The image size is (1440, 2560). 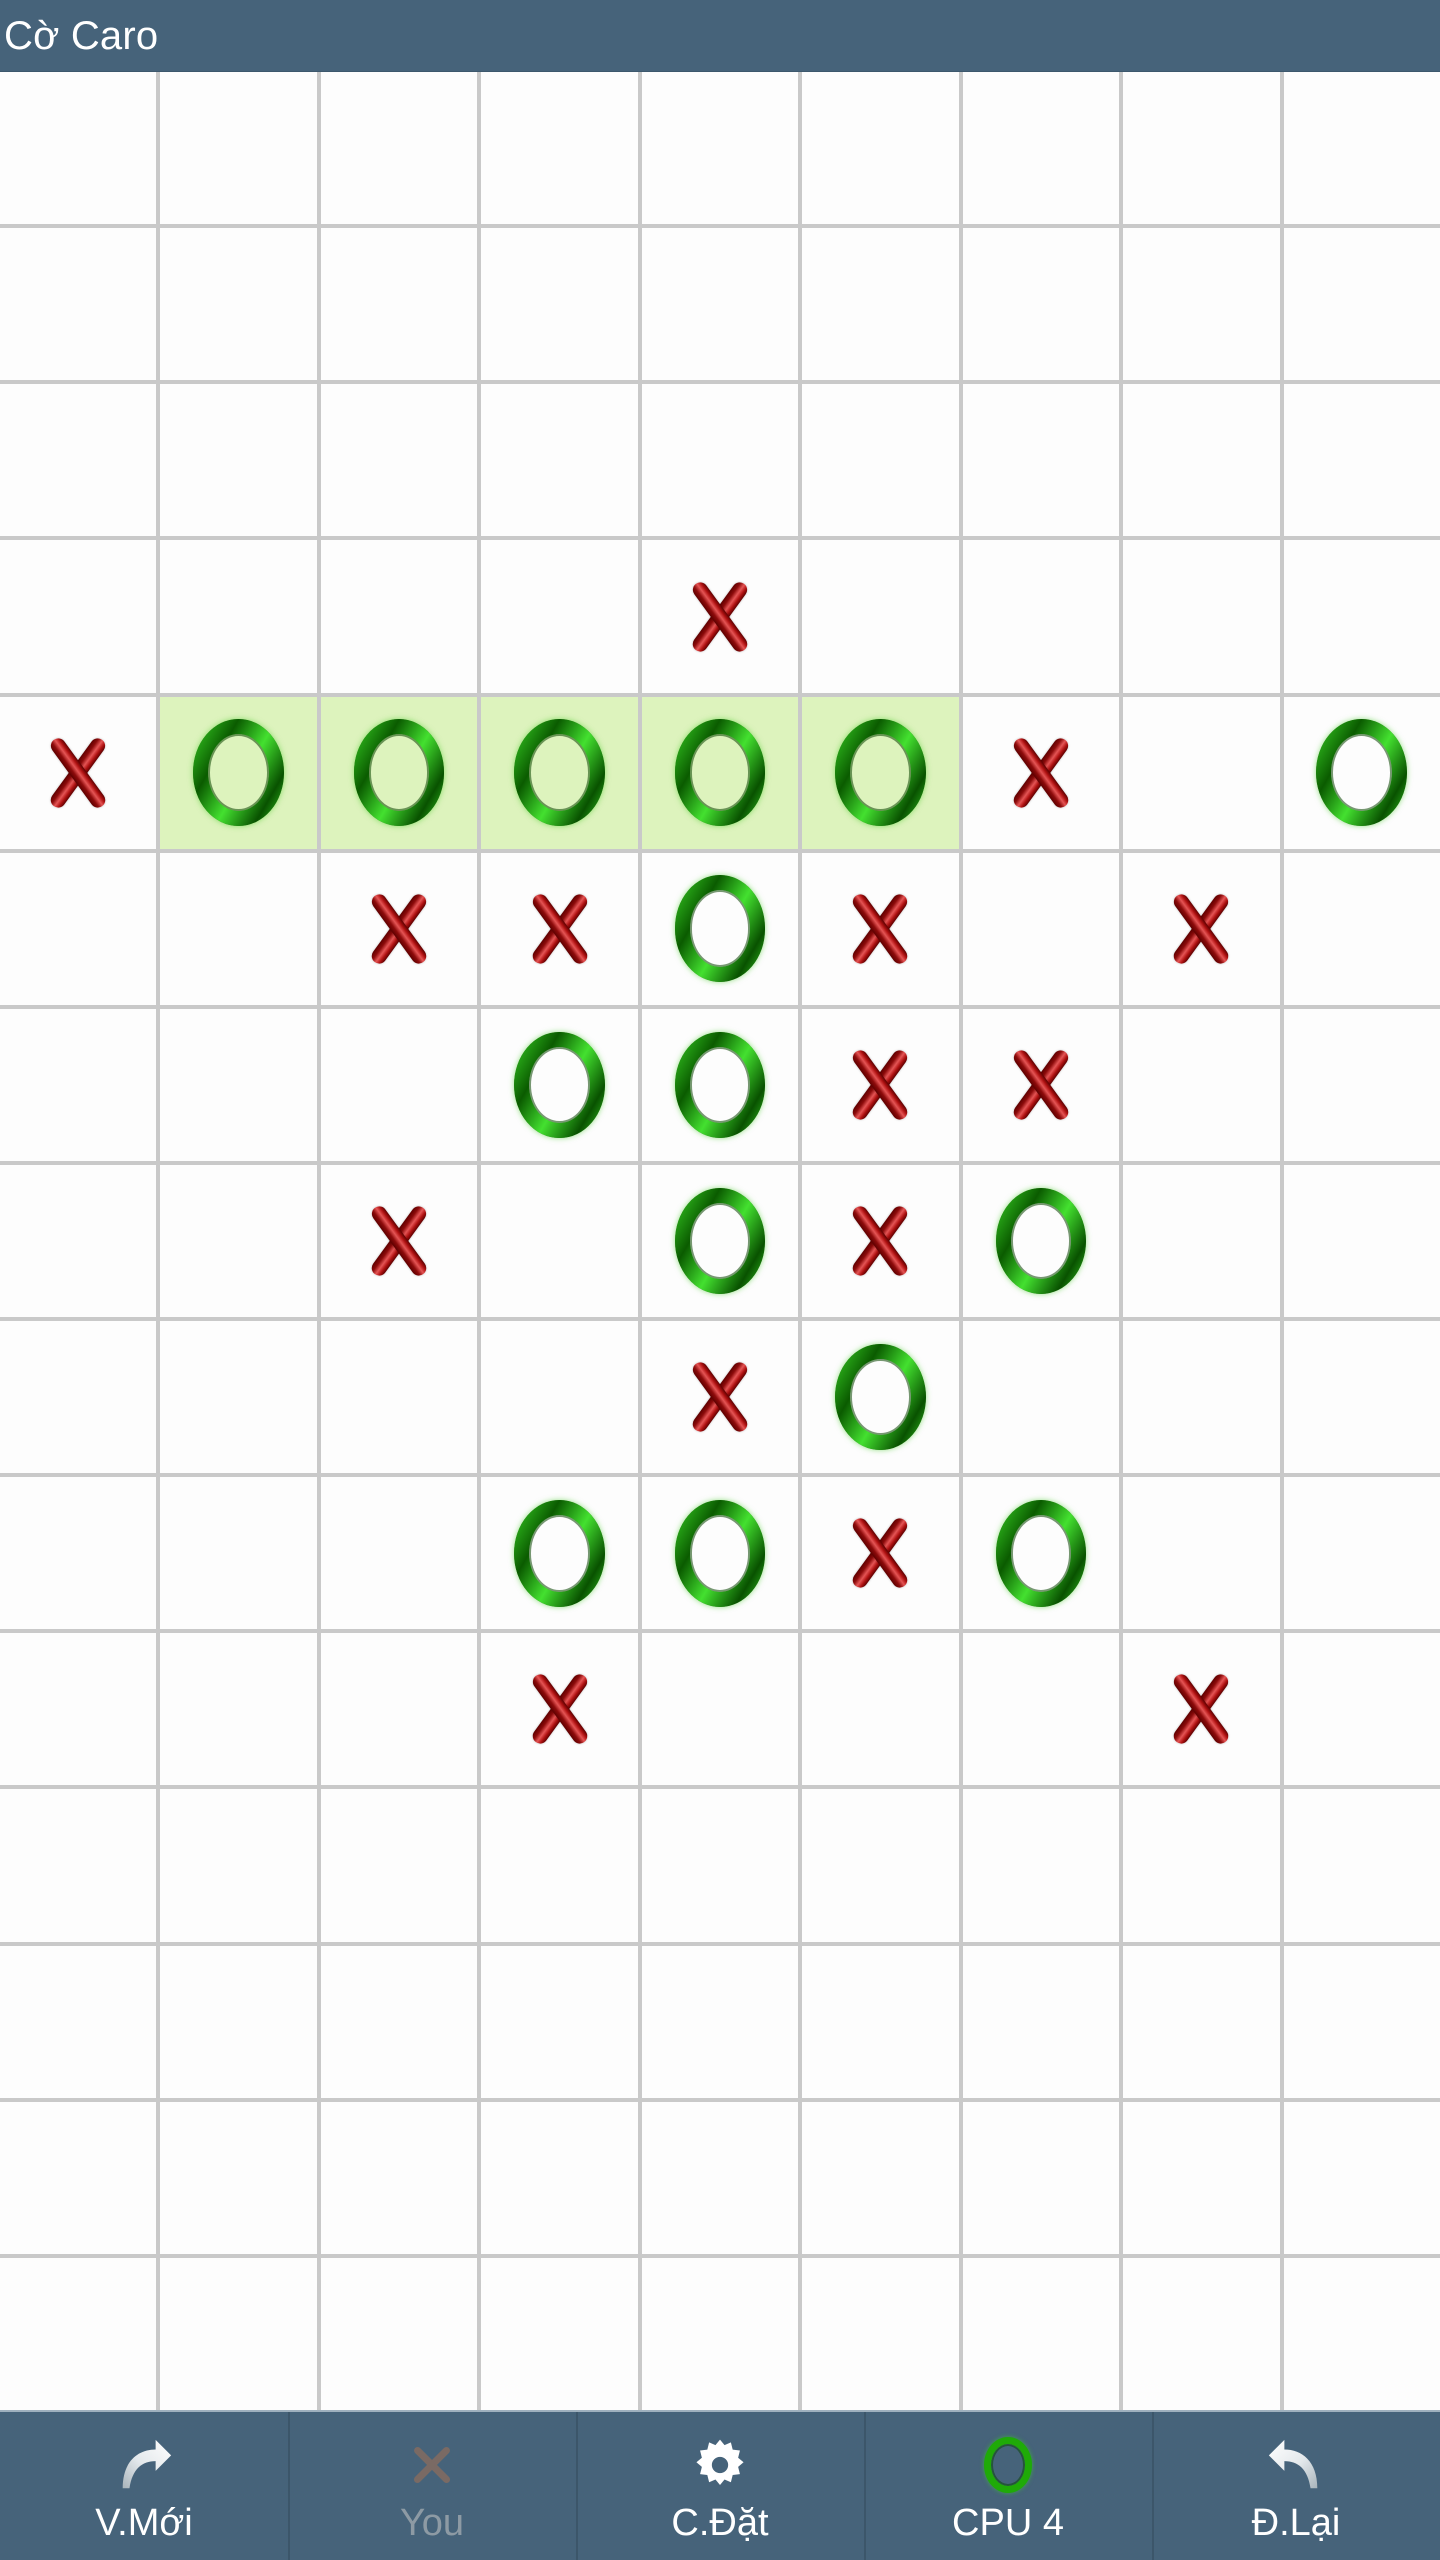 What do you see at coordinates (432, 2486) in the screenshot?
I see `toolbar-item-player-side: You` at bounding box center [432, 2486].